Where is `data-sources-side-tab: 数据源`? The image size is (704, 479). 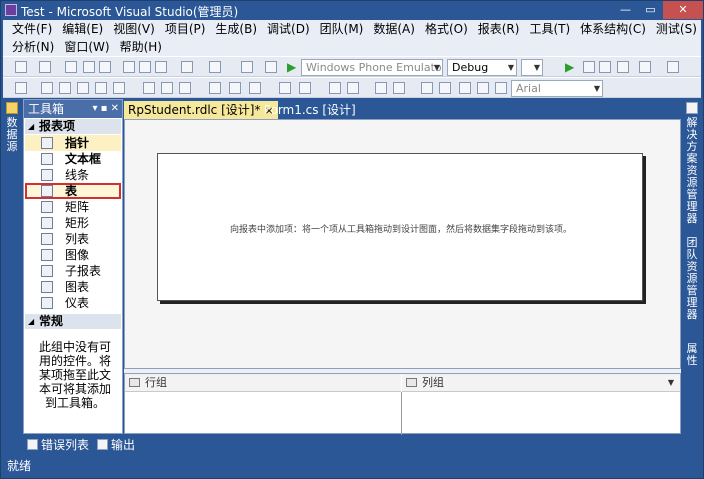 data-sources-side-tab: 数据源 is located at coordinates (12, 269).